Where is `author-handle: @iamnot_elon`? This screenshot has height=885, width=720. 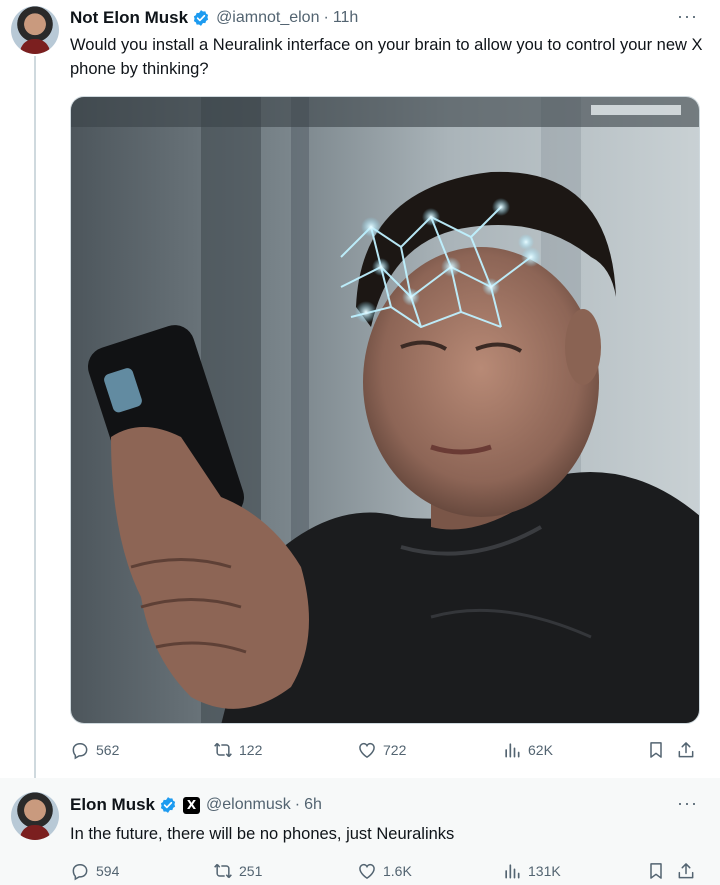
author-handle: @iamnot_elon is located at coordinates (267, 18).